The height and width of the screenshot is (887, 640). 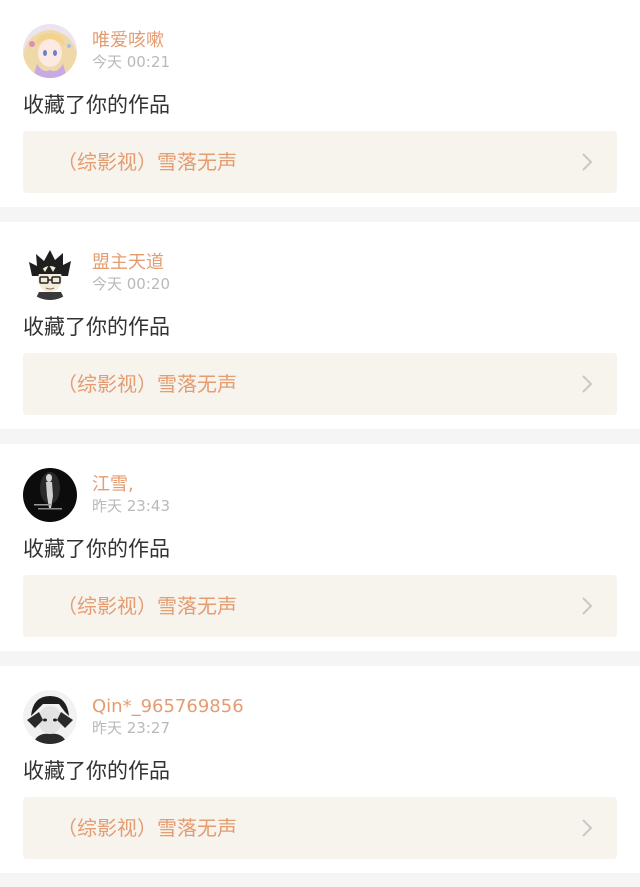 What do you see at coordinates (131, 506) in the screenshot?
I see `timestamp: 昨天 23:43` at bounding box center [131, 506].